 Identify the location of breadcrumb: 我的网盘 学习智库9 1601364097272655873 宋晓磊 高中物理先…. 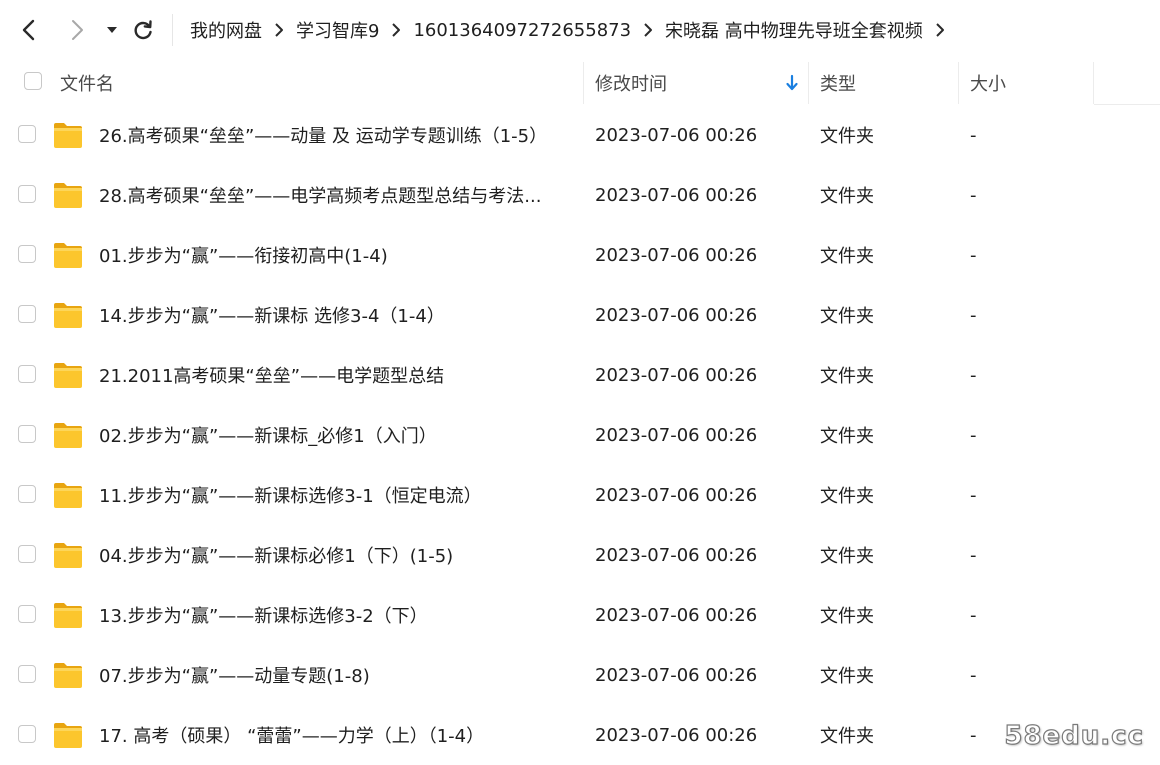
(573, 30).